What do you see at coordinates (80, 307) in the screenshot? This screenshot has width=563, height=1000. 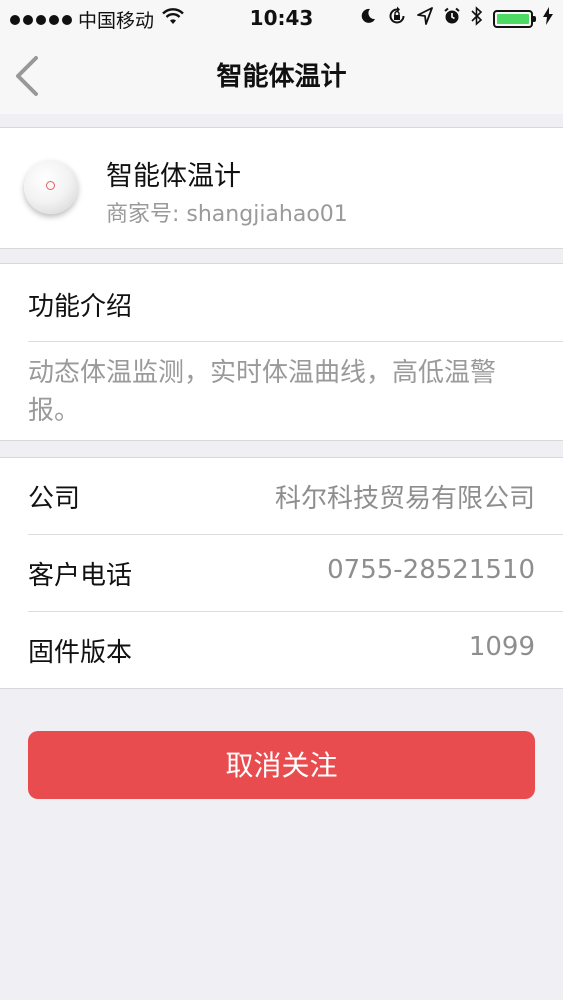 I see `feature-intro-title: 功能介绍` at bounding box center [80, 307].